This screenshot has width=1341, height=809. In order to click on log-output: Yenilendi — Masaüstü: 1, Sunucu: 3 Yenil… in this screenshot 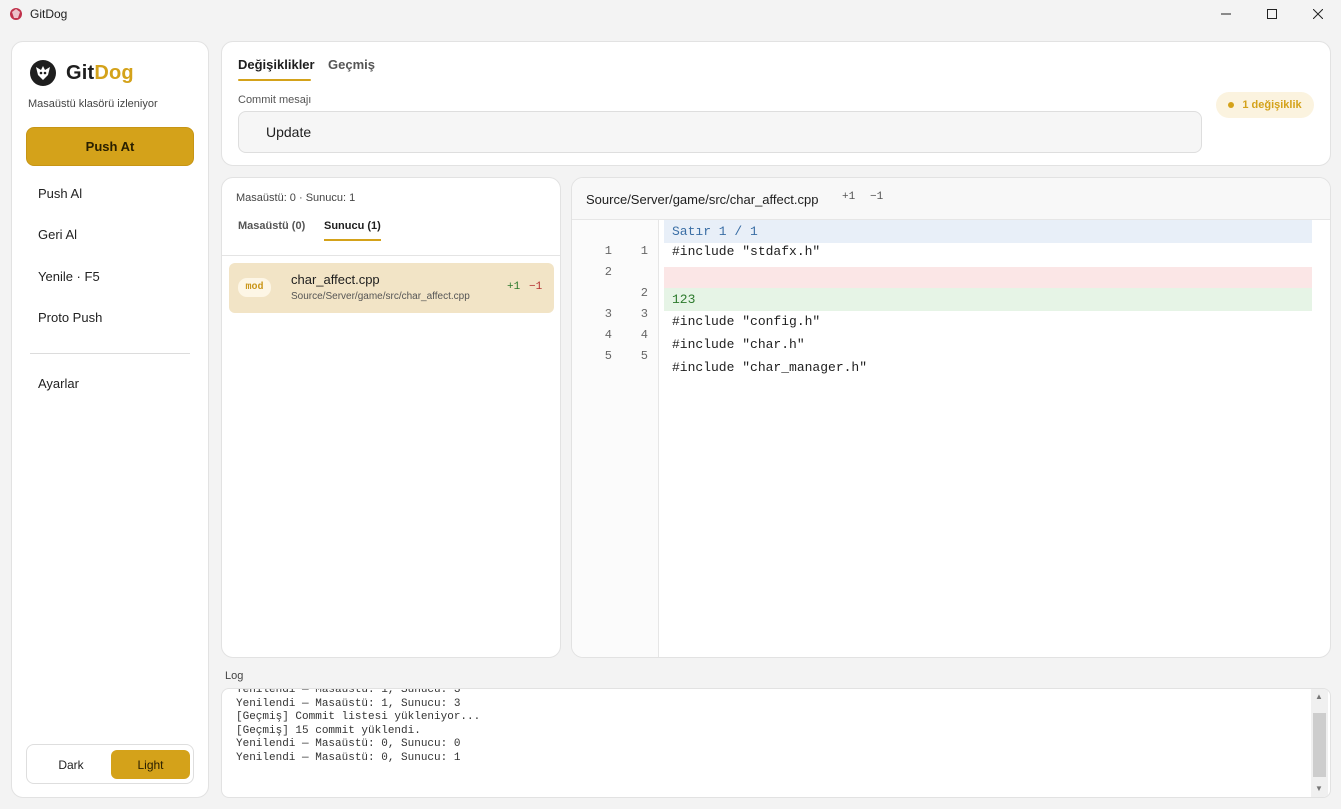, I will do `click(776, 743)`.